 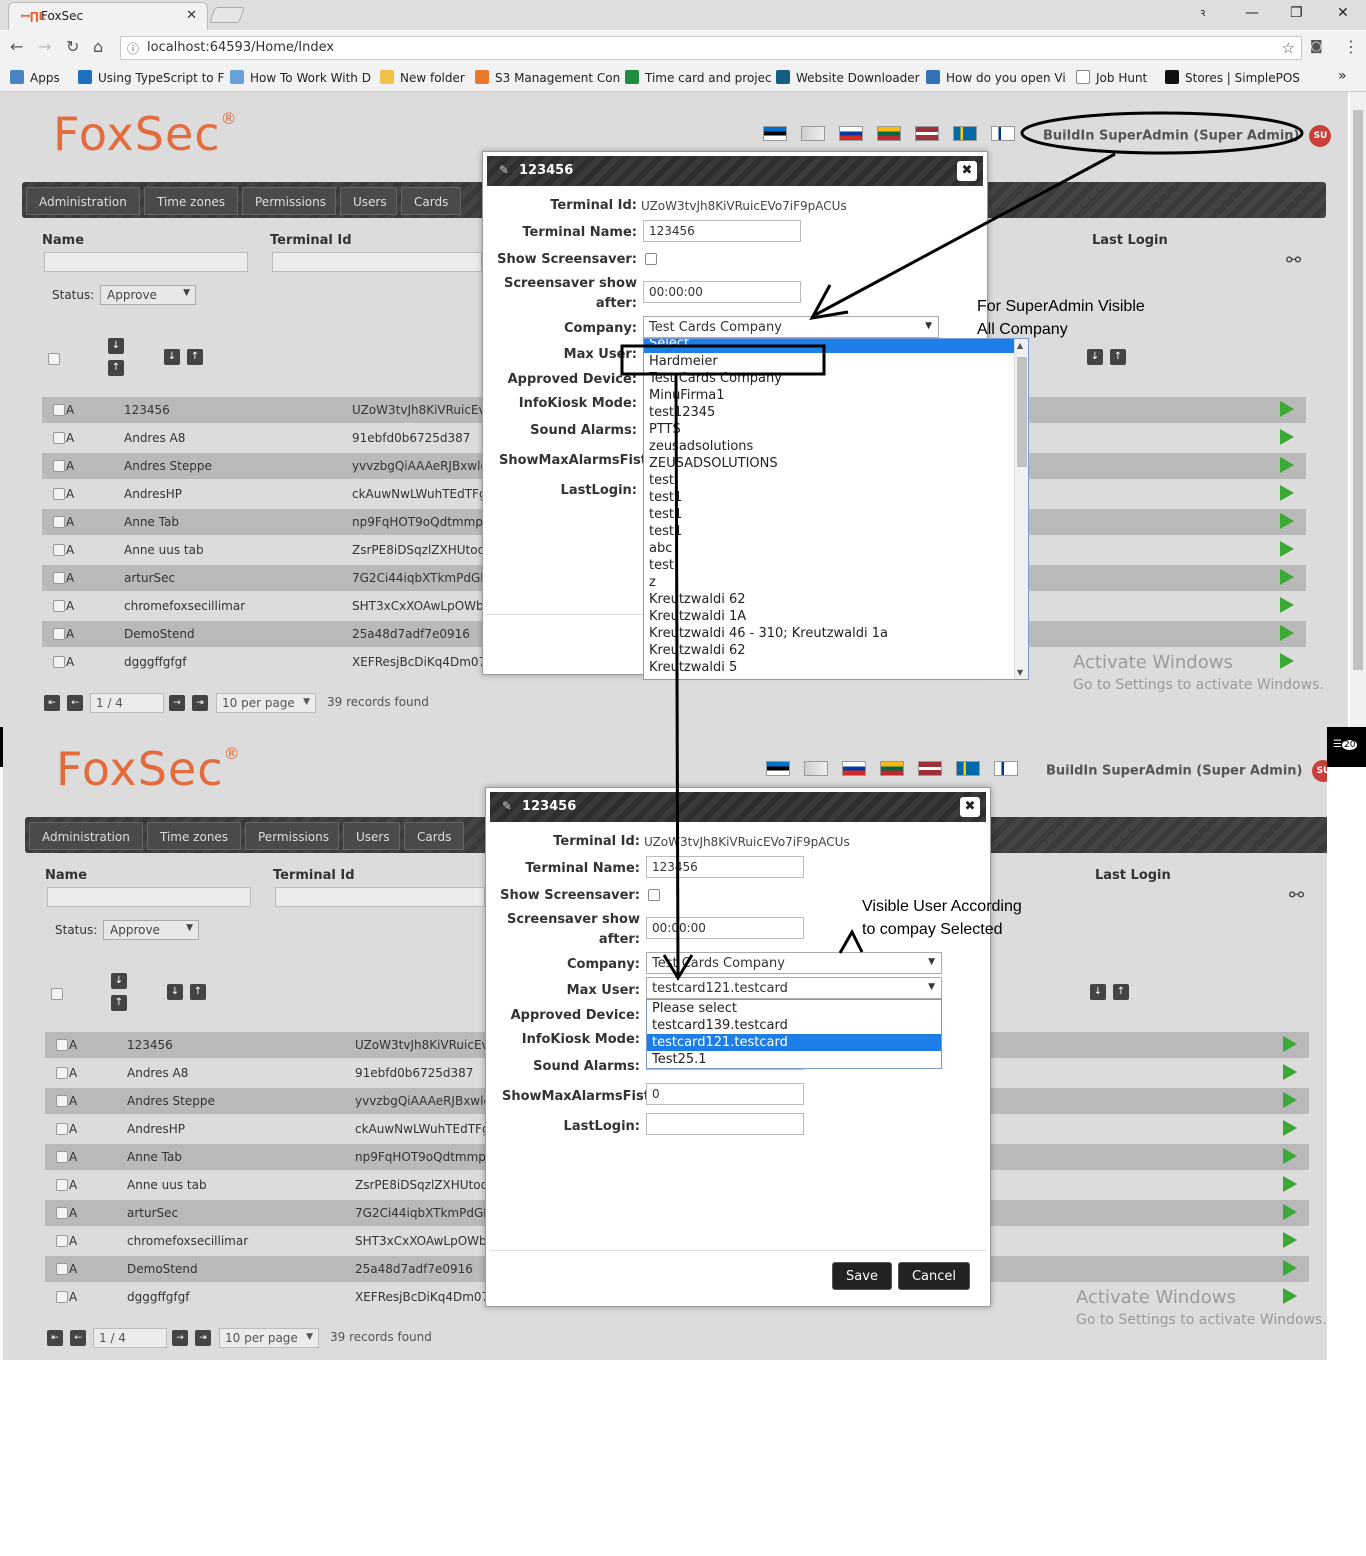 What do you see at coordinates (1022, 329) in the screenshot?
I see `annotation-top-line2: All Company` at bounding box center [1022, 329].